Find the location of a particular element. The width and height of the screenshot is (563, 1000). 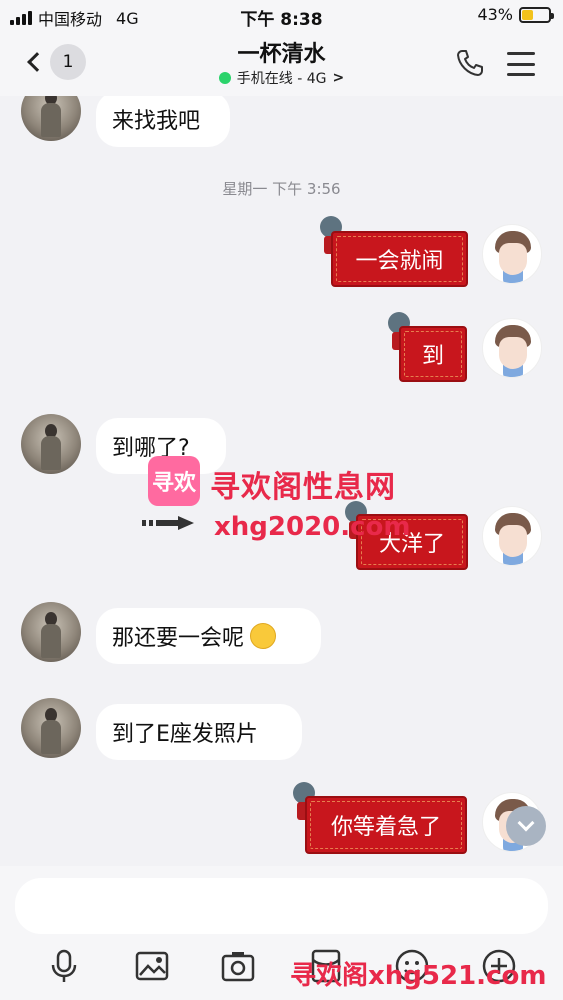

chat-header: 1 一杯清水 手机在线 - 4G > is located at coordinates (281, 64).